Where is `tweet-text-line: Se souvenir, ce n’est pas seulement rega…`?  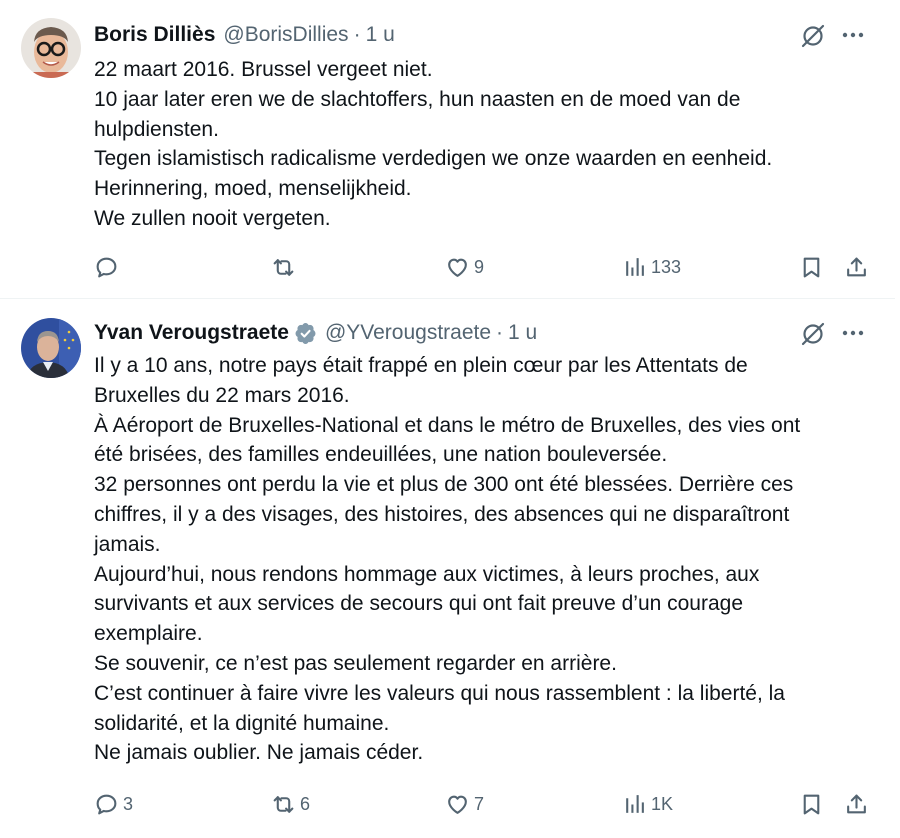 tweet-text-line: Se souvenir, ce n’est pas seulement rega… is located at coordinates (355, 663).